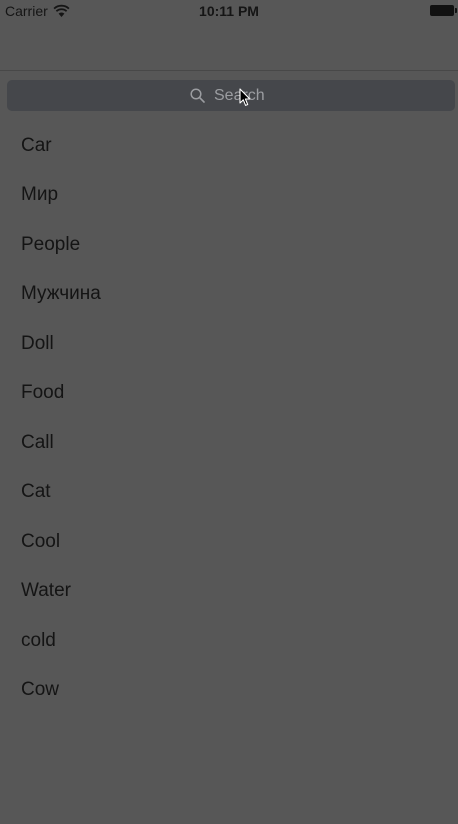 This screenshot has height=824, width=458. I want to click on list-item: People, so click(229, 245).